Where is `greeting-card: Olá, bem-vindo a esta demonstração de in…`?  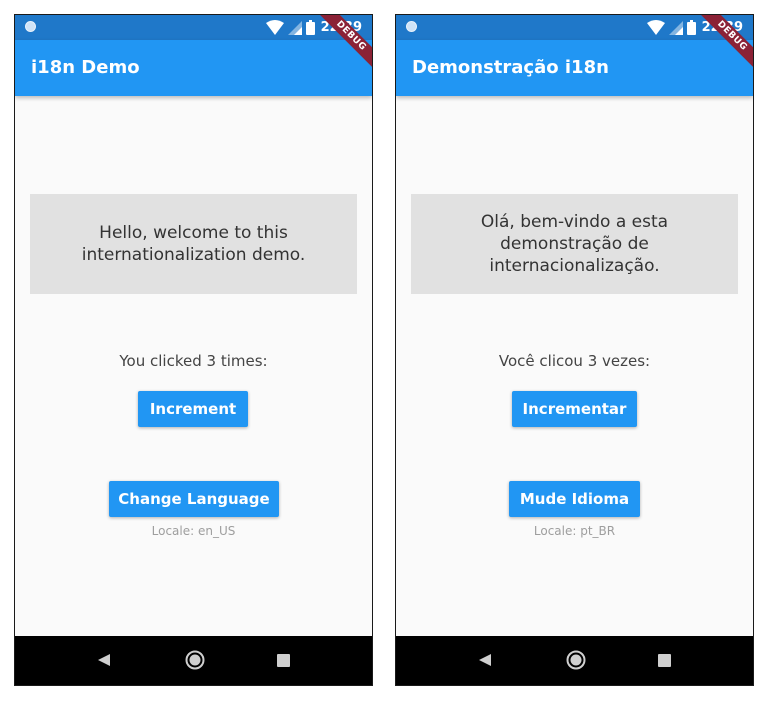
greeting-card: Olá, bem-vindo a esta demonstração de in… is located at coordinates (574, 244).